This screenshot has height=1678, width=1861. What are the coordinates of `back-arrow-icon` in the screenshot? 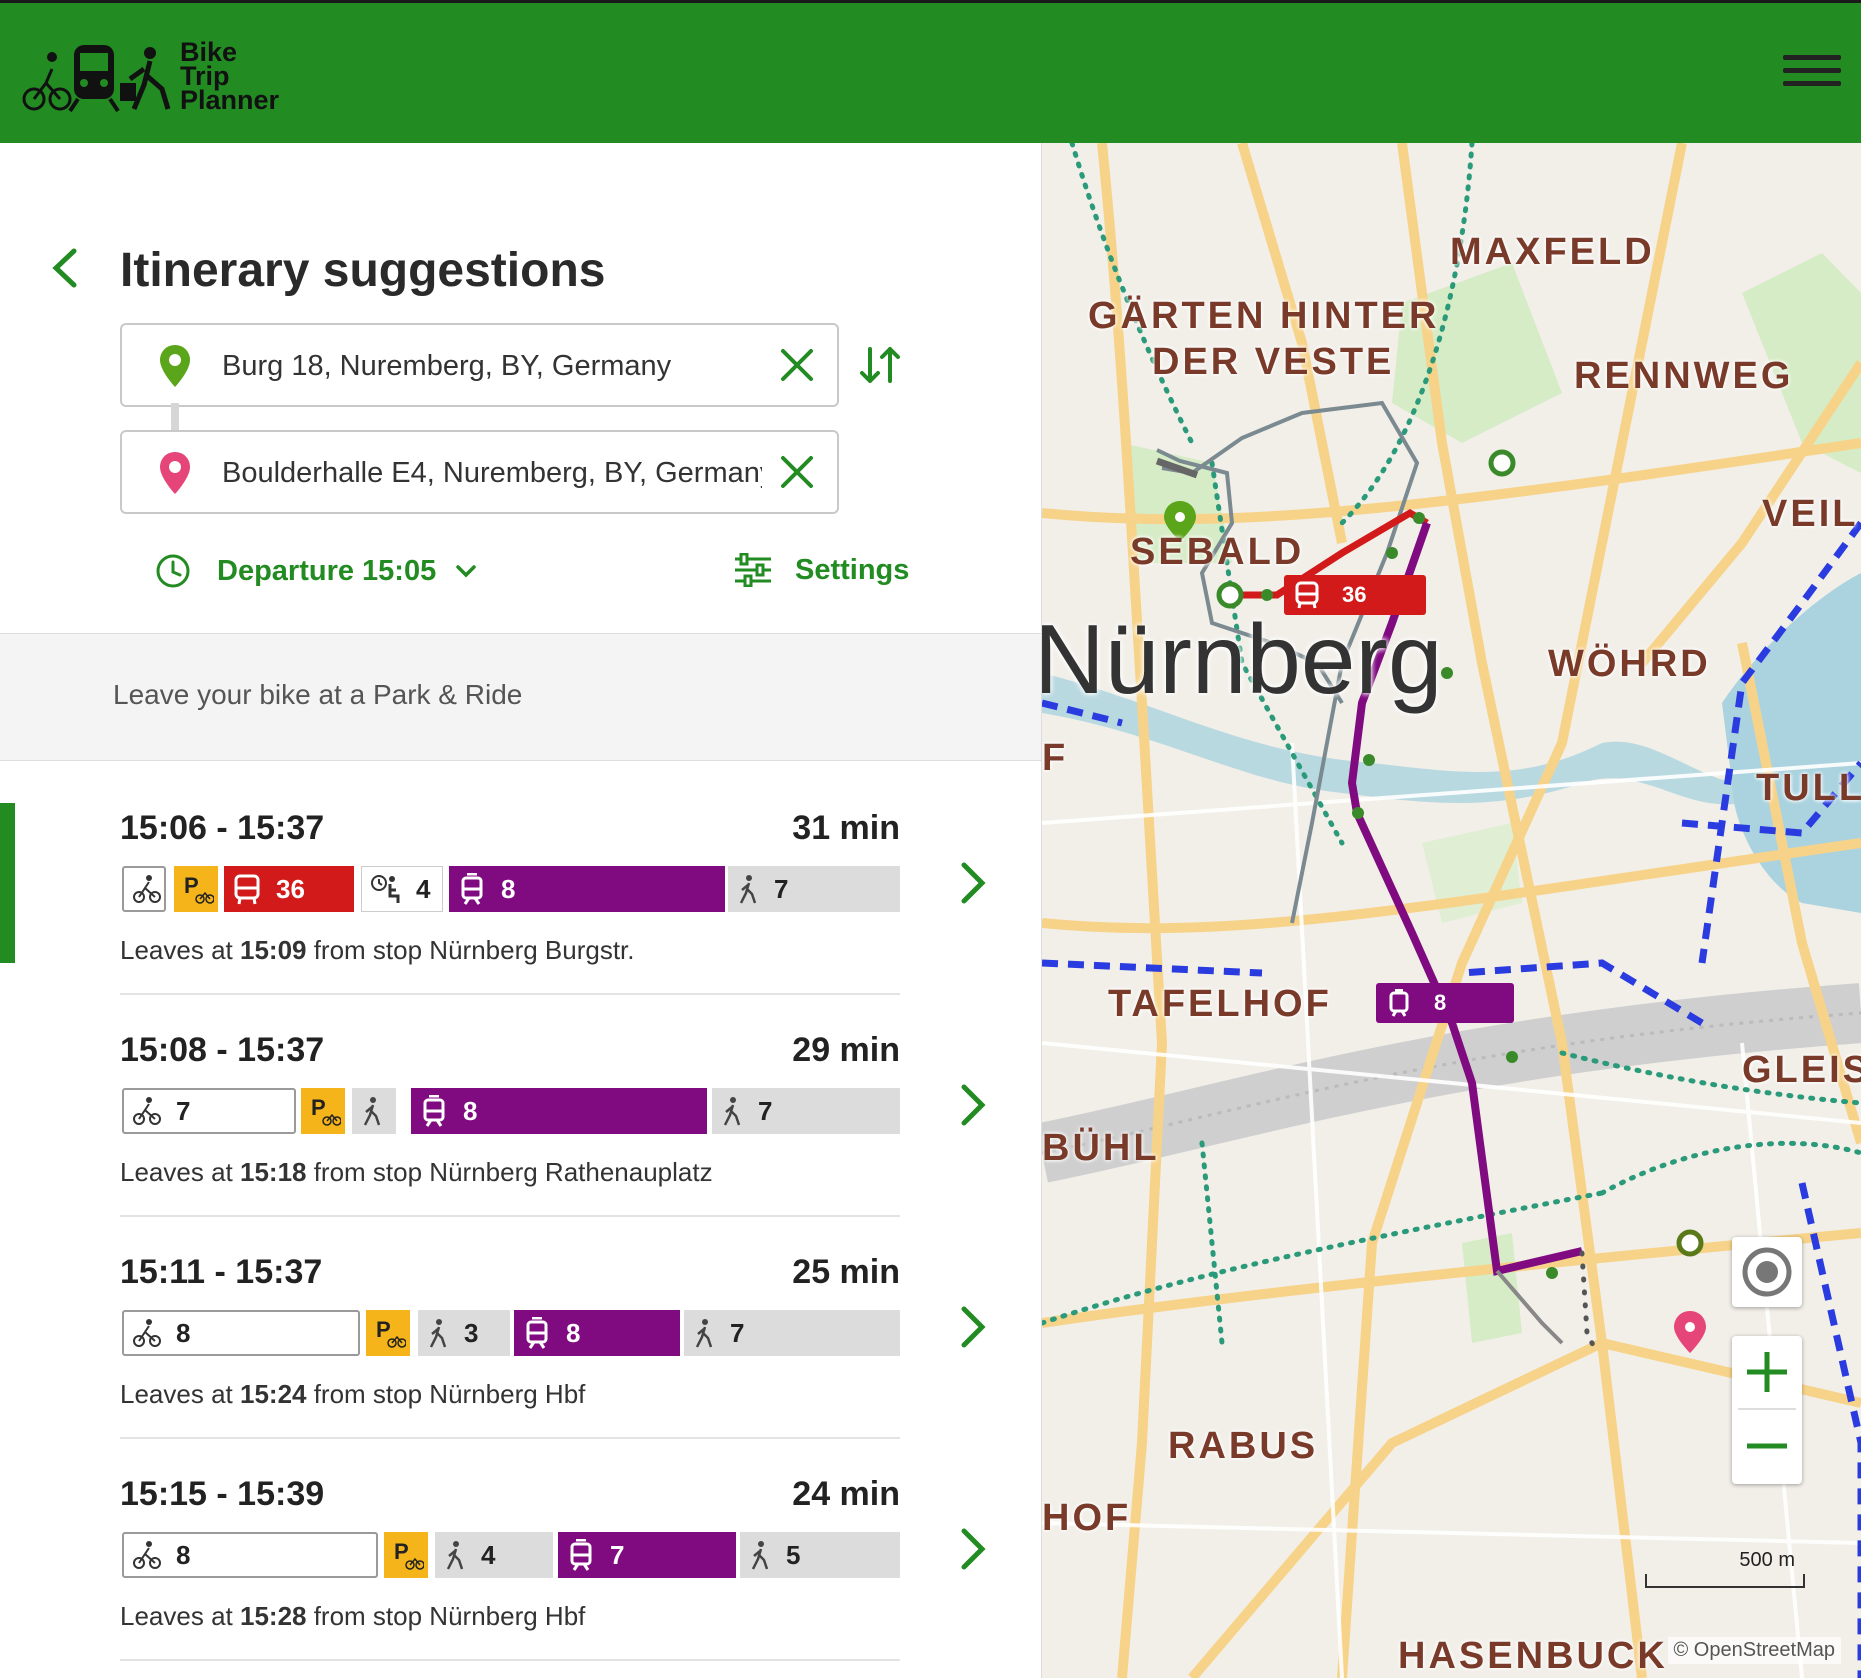 It's located at (66, 268).